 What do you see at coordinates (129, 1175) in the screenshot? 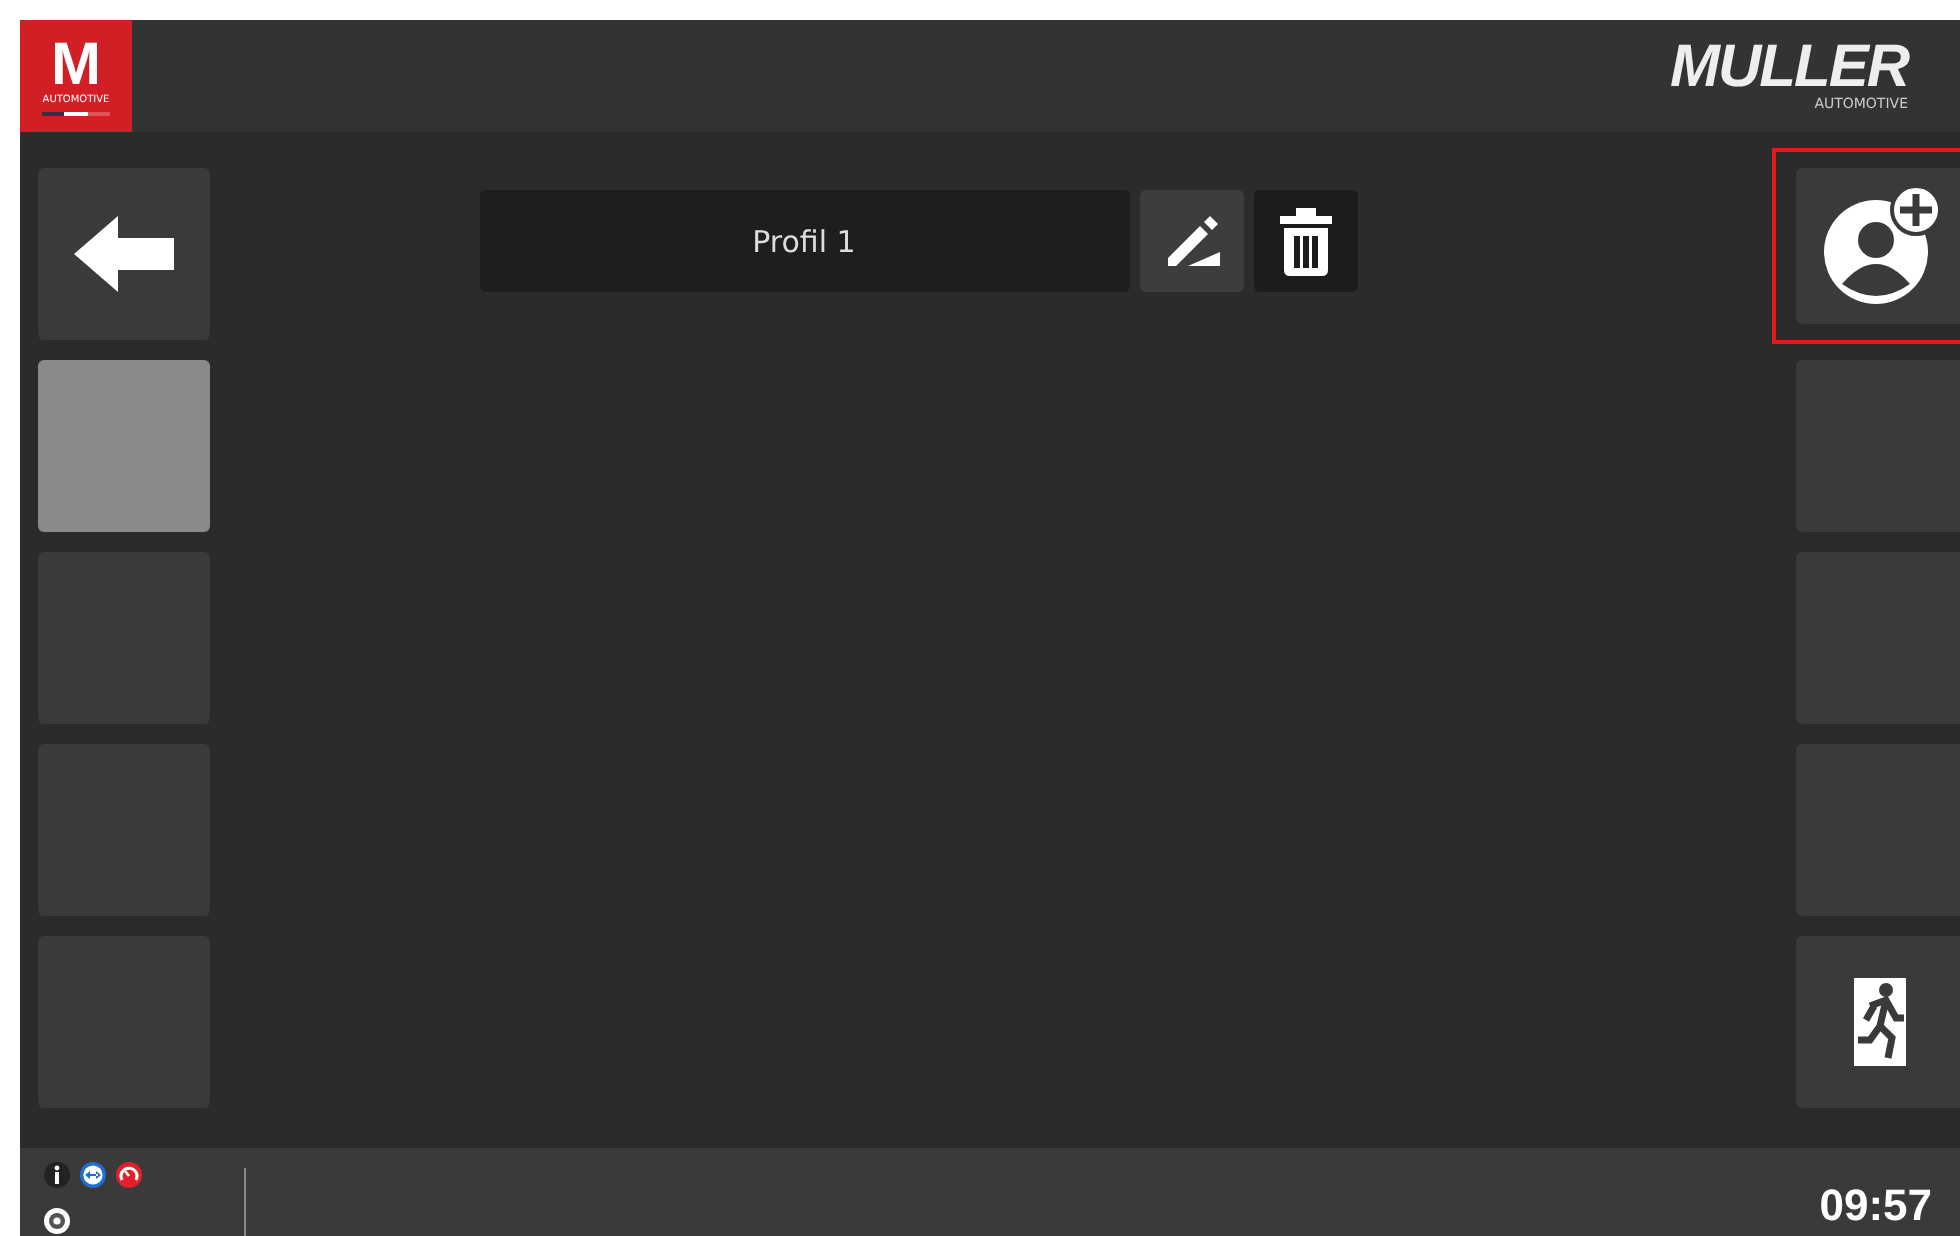
I see `gauge-icon` at bounding box center [129, 1175].